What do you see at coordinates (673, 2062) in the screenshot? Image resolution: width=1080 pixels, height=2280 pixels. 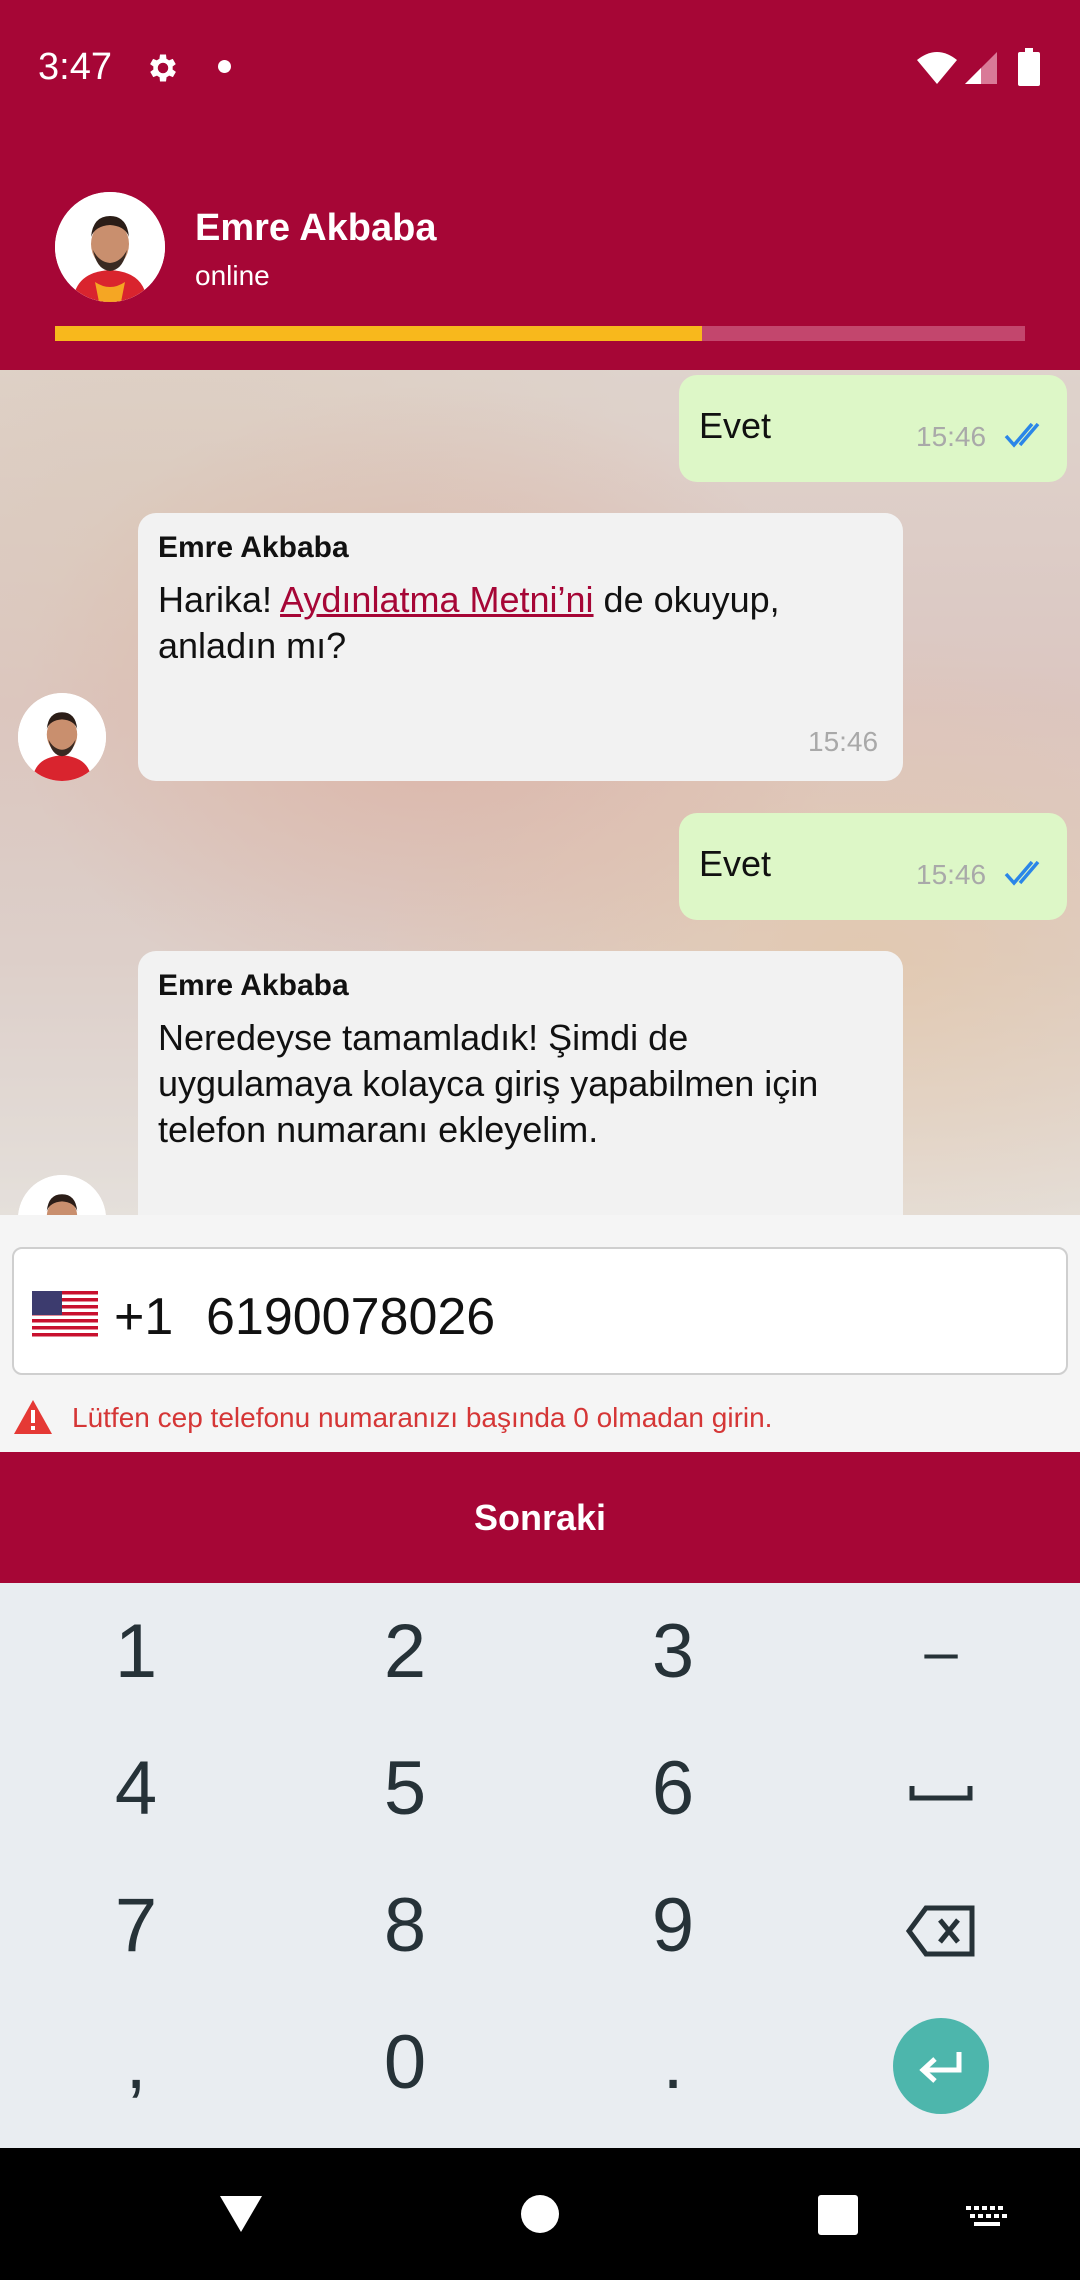 I see `key-period: .` at bounding box center [673, 2062].